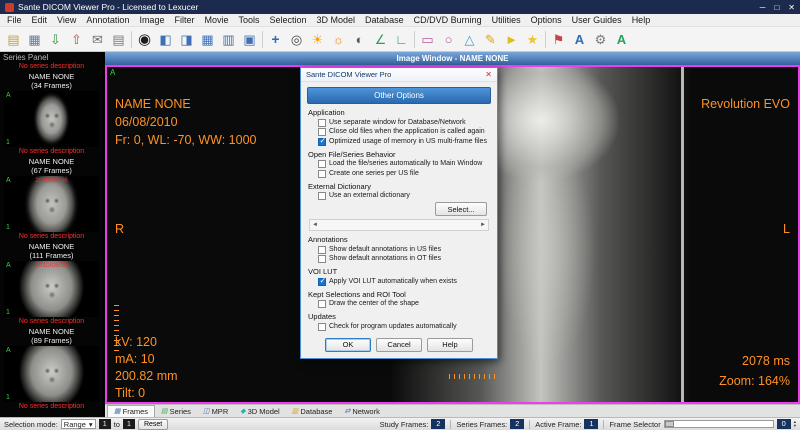  What do you see at coordinates (228, 39) in the screenshot?
I see `tile-windows-icon: ▥` at bounding box center [228, 39].